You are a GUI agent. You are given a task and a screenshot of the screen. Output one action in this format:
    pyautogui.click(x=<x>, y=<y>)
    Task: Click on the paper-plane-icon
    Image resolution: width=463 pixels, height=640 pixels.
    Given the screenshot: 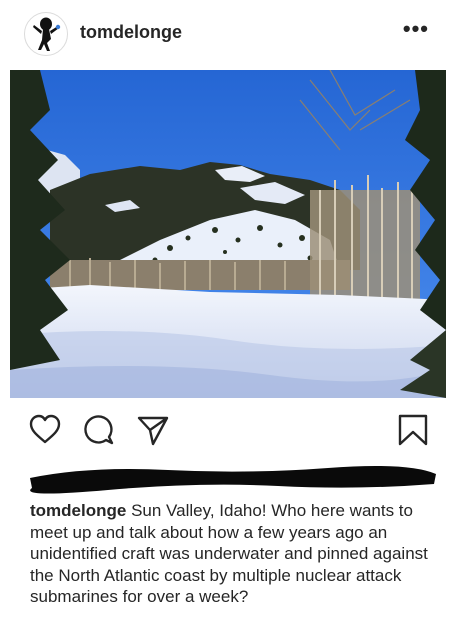 What is the action you would take?
    pyautogui.click(x=153, y=431)
    